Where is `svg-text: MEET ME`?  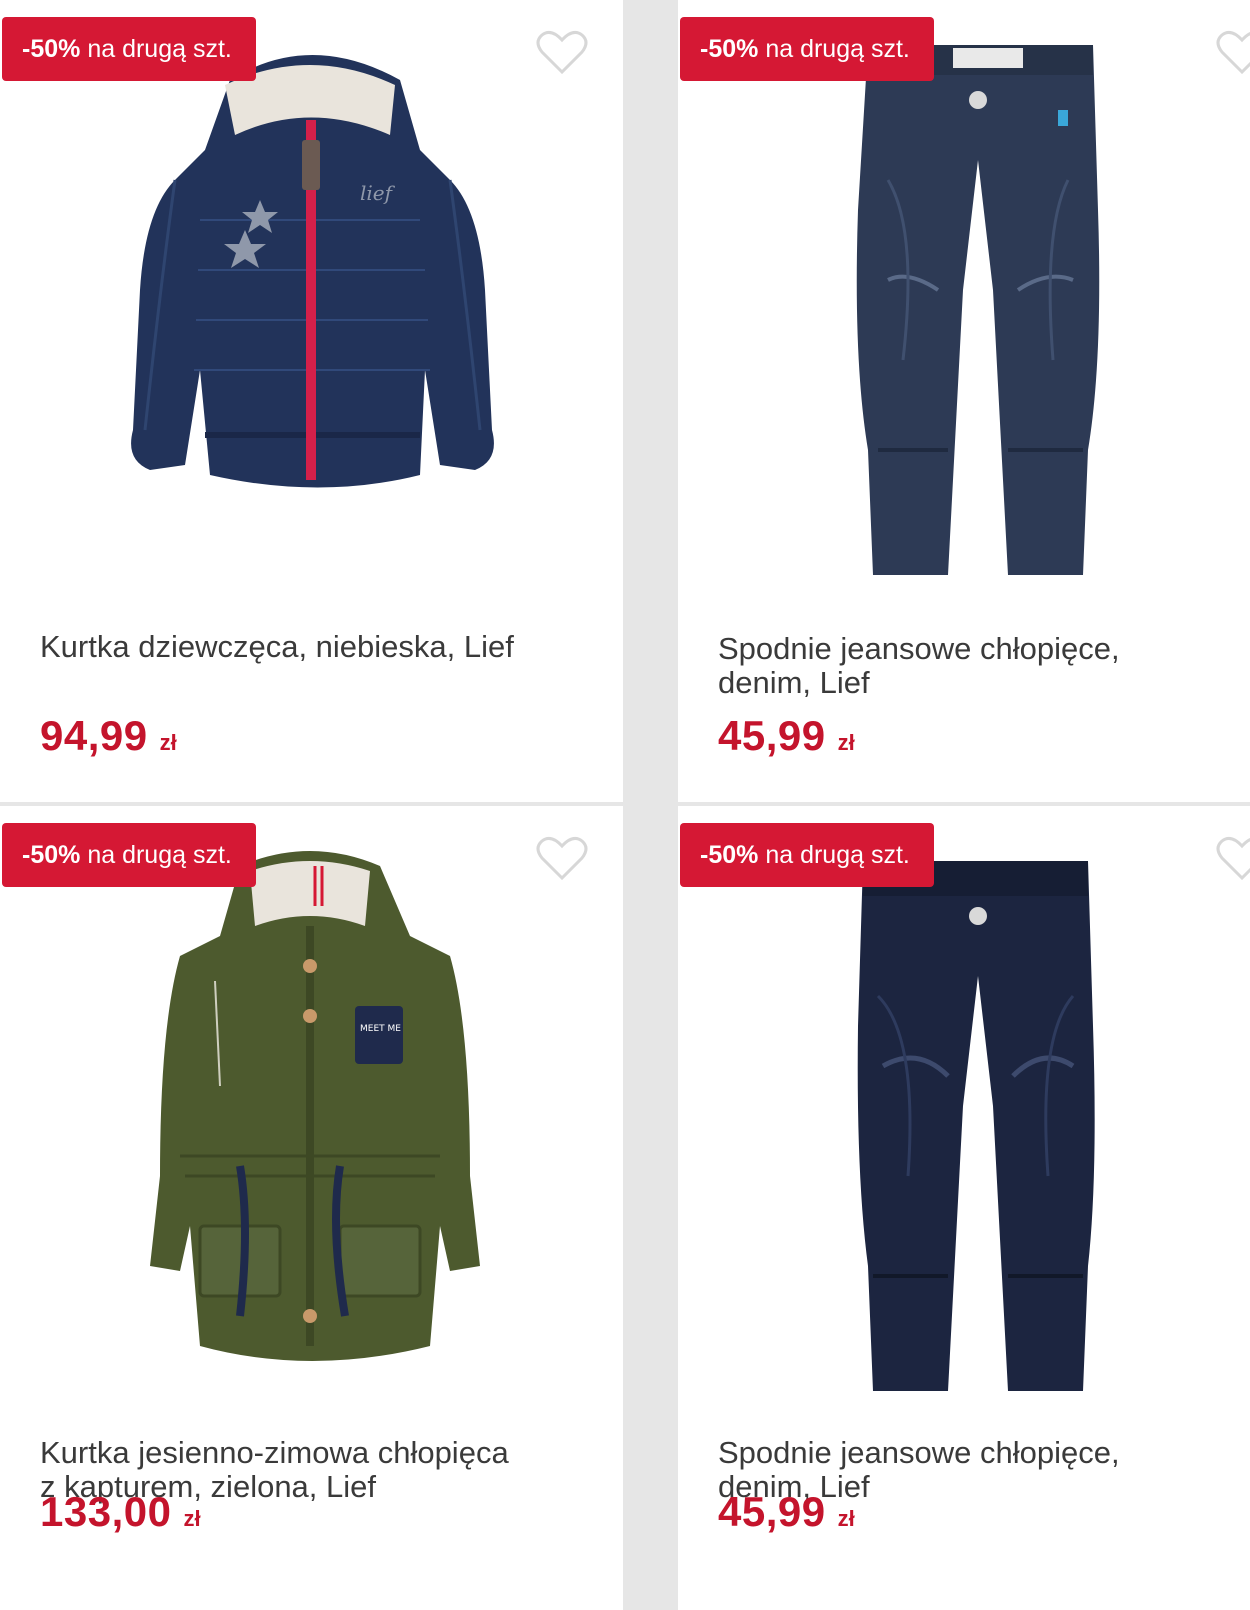
svg-text: MEET ME is located at coordinates (380, 1029).